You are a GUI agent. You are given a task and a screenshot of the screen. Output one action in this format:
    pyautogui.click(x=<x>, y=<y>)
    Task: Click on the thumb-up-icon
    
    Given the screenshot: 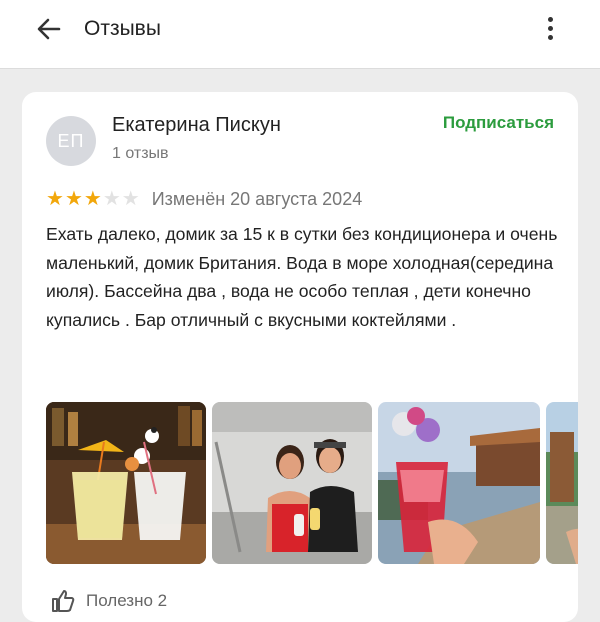 What is the action you would take?
    pyautogui.click(x=63, y=601)
    